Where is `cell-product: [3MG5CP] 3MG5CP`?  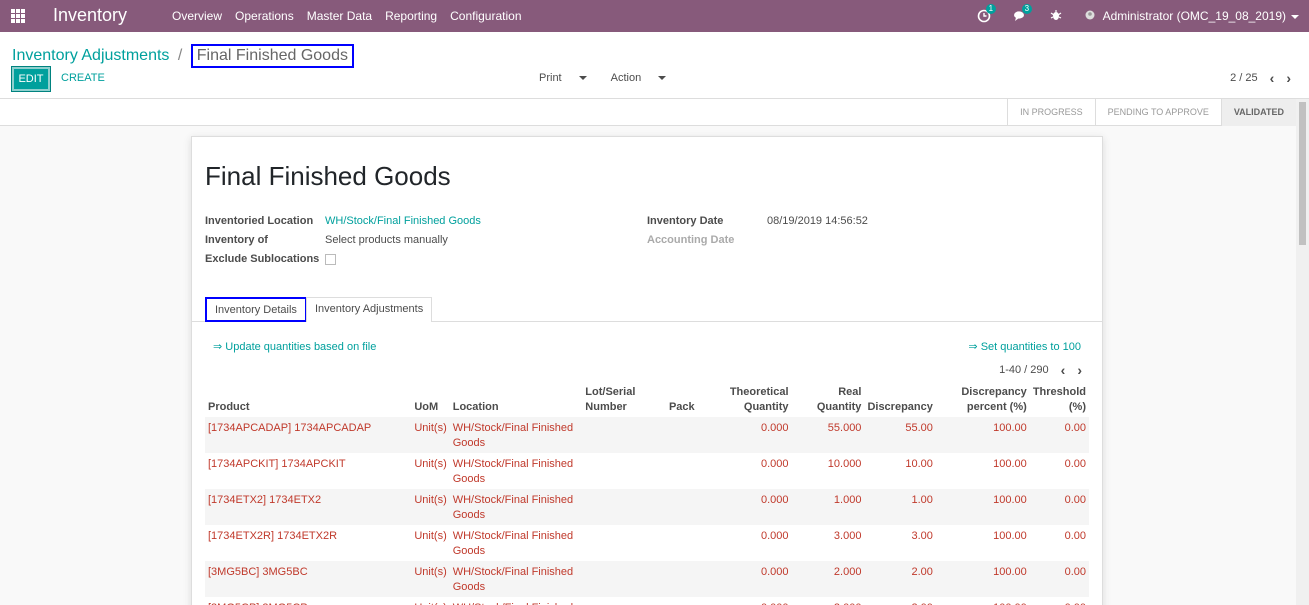 cell-product: [3MG5CP] 3MG5CP is located at coordinates (308, 601).